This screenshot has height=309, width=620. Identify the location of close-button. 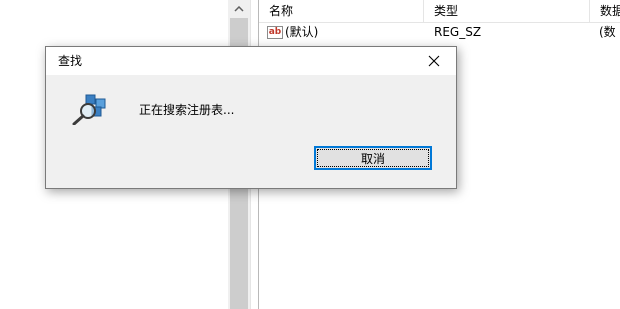
(434, 61).